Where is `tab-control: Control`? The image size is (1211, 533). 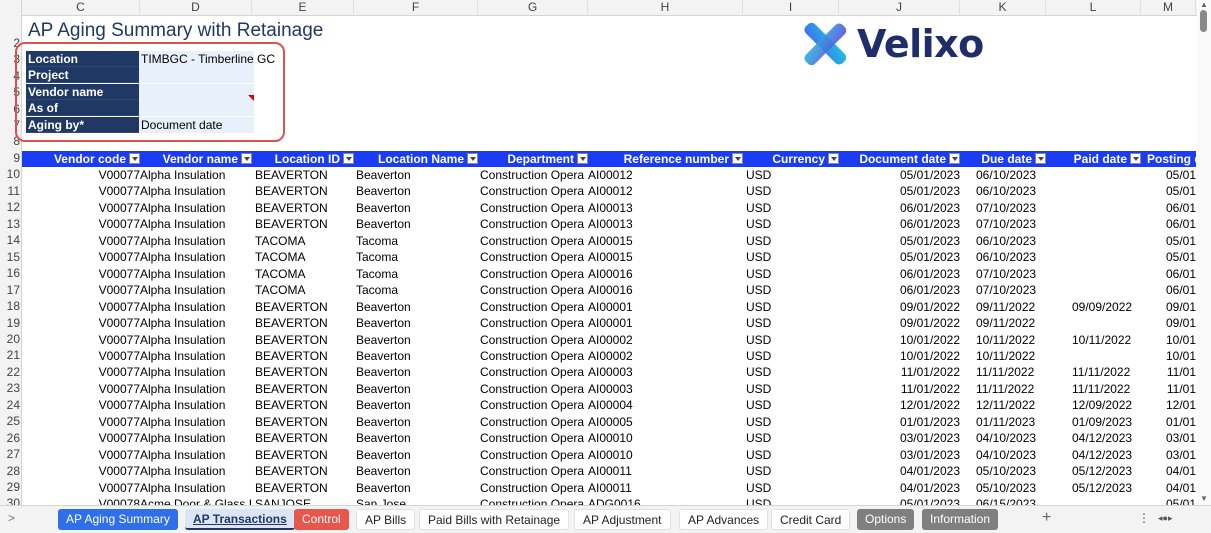 tab-control: Control is located at coordinates (321, 519).